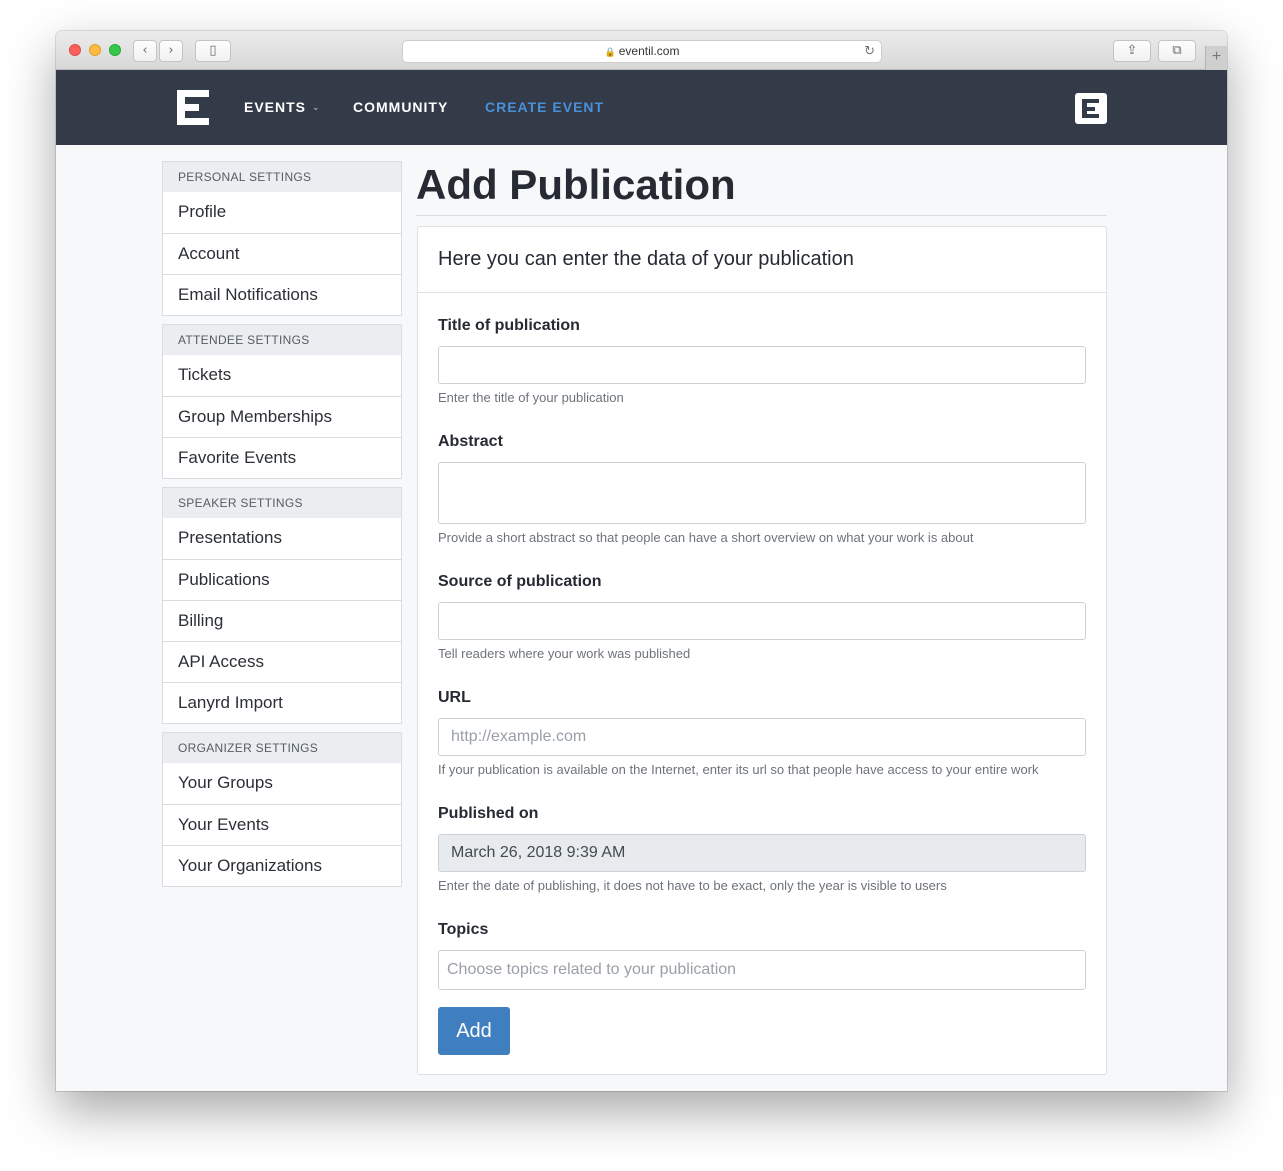  I want to click on user-avatar-icon, so click(1090, 108).